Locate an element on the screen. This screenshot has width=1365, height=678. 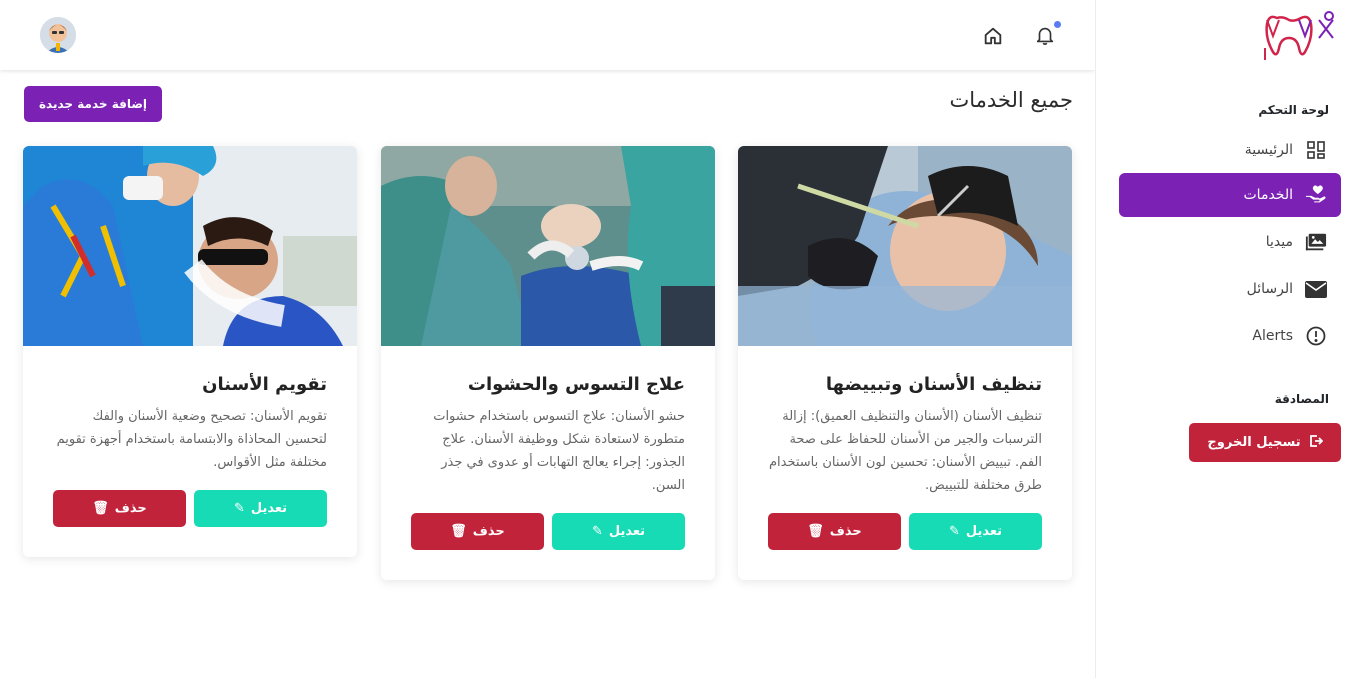
home-icon is located at coordinates (993, 36).